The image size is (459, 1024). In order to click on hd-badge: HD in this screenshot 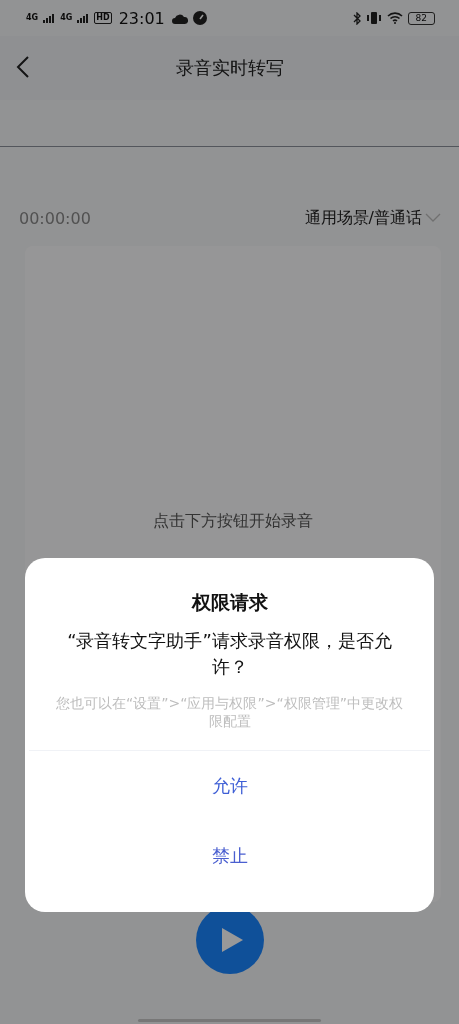, I will do `click(103, 18)`.